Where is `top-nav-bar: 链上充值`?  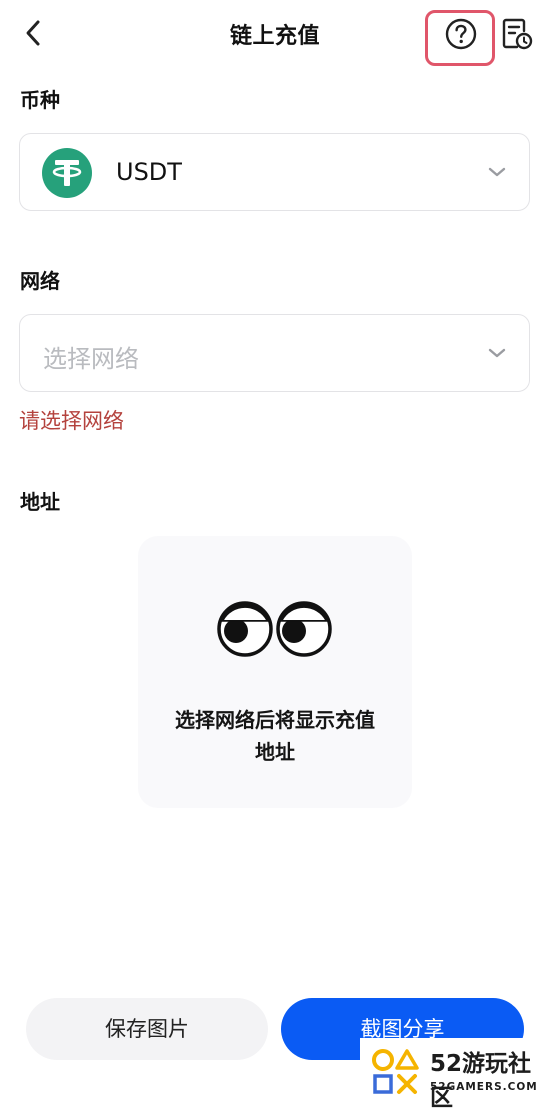
top-nav-bar: 链上充值 is located at coordinates (275, 35).